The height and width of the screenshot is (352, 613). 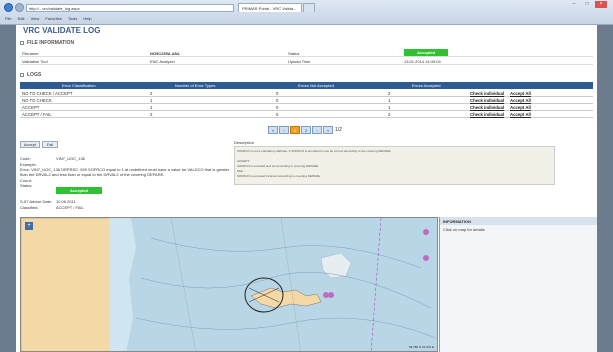 What do you see at coordinates (8, 7) in the screenshot?
I see `back-icon` at bounding box center [8, 7].